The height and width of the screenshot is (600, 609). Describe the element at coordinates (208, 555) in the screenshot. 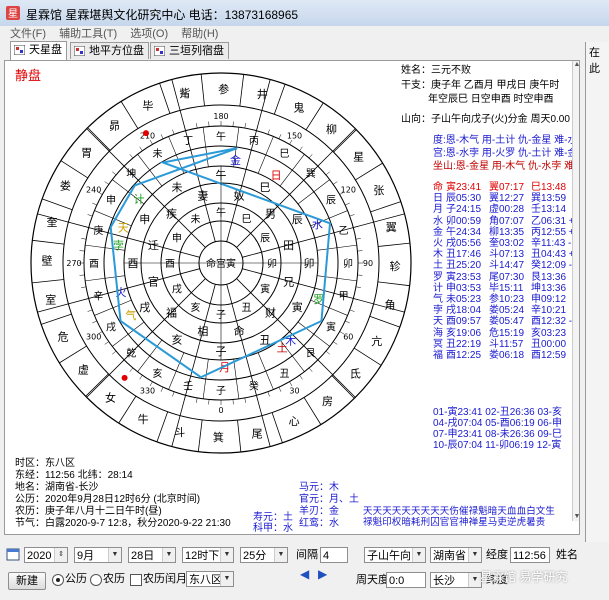

I see `hour-select: 12时下 ▼` at that location.